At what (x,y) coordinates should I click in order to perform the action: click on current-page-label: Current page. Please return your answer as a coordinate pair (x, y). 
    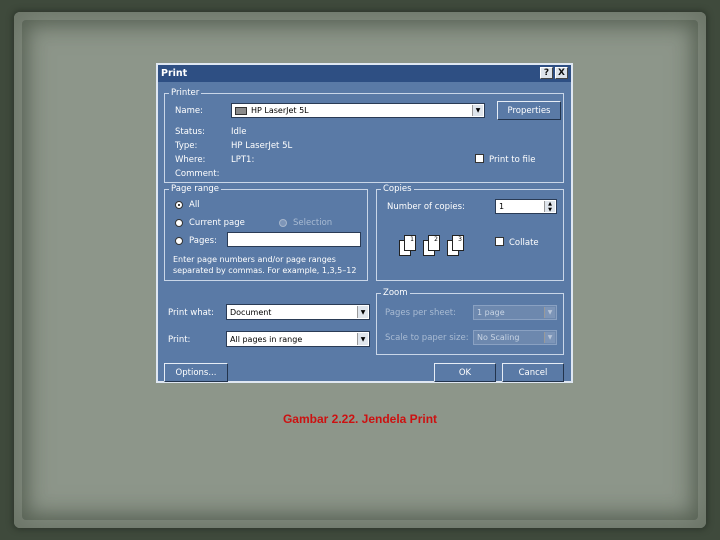
    Looking at the image, I should click on (217, 223).